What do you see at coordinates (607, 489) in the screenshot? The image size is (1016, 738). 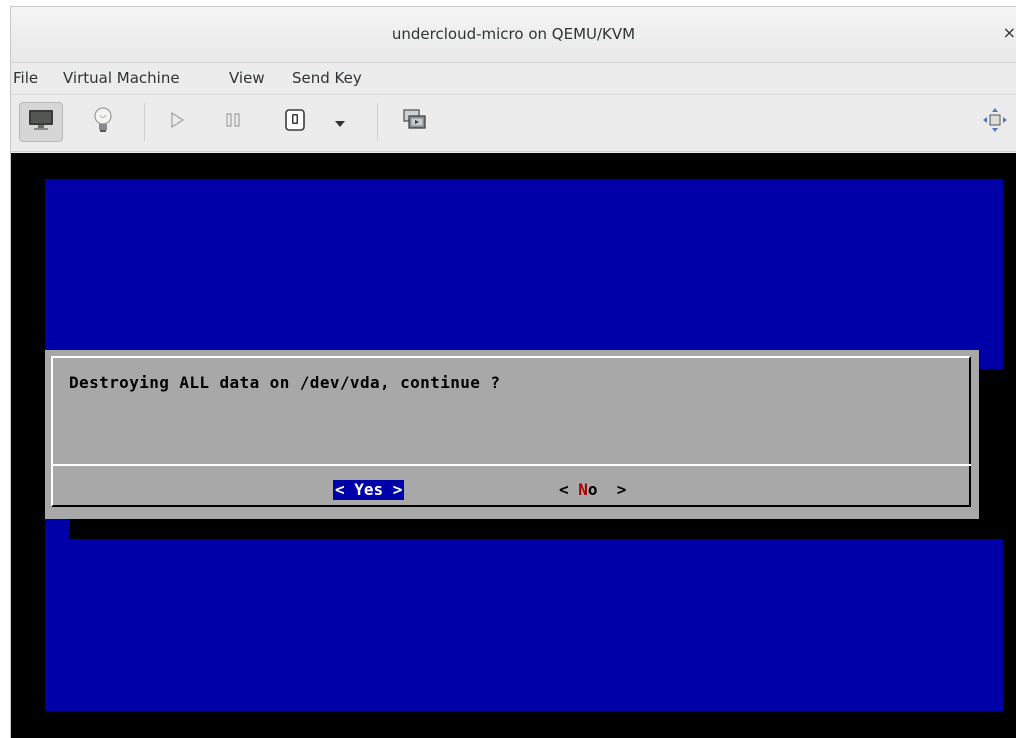 I see `no-button-rest: o >` at bounding box center [607, 489].